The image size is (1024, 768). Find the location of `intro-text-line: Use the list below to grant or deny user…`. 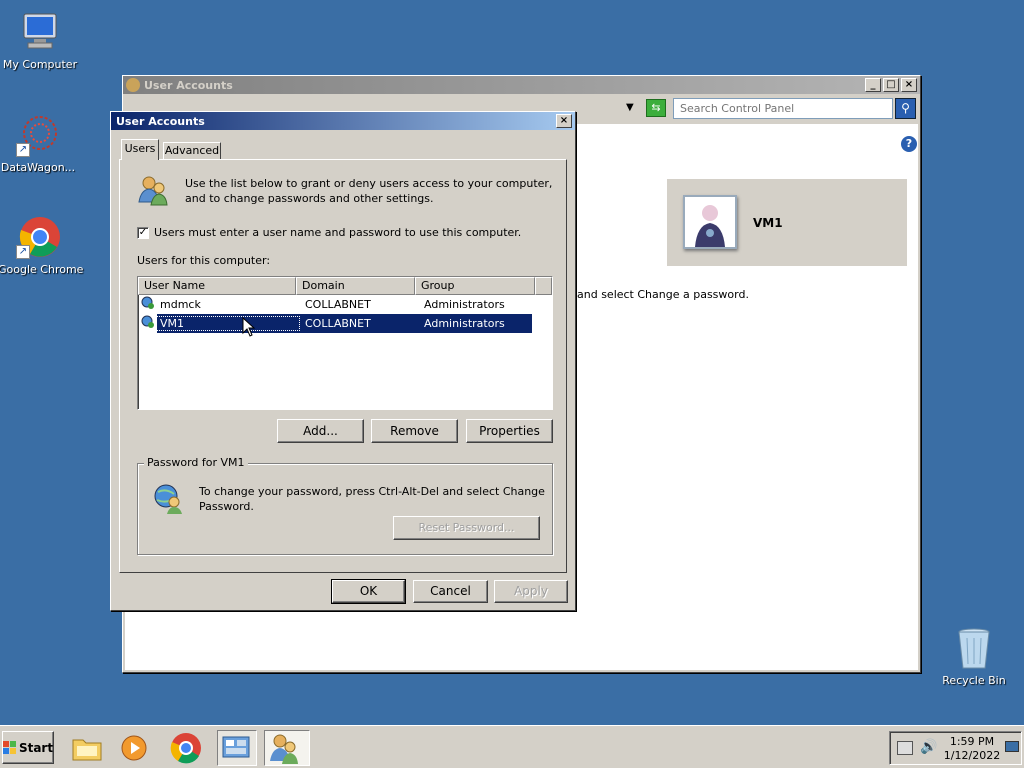

intro-text-line: Use the list below to grant or deny user… is located at coordinates (369, 183).